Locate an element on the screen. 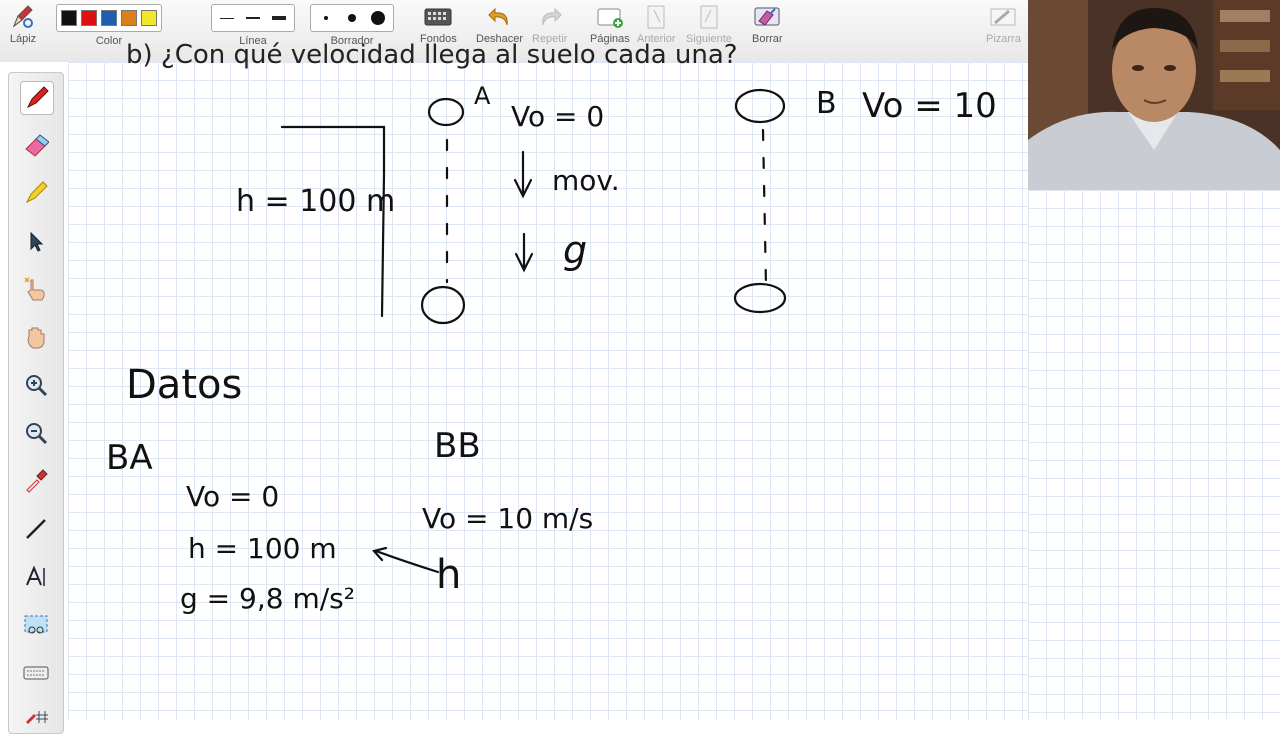  ball-a-initial-velocity: Vo = 0 is located at coordinates (558, 116).